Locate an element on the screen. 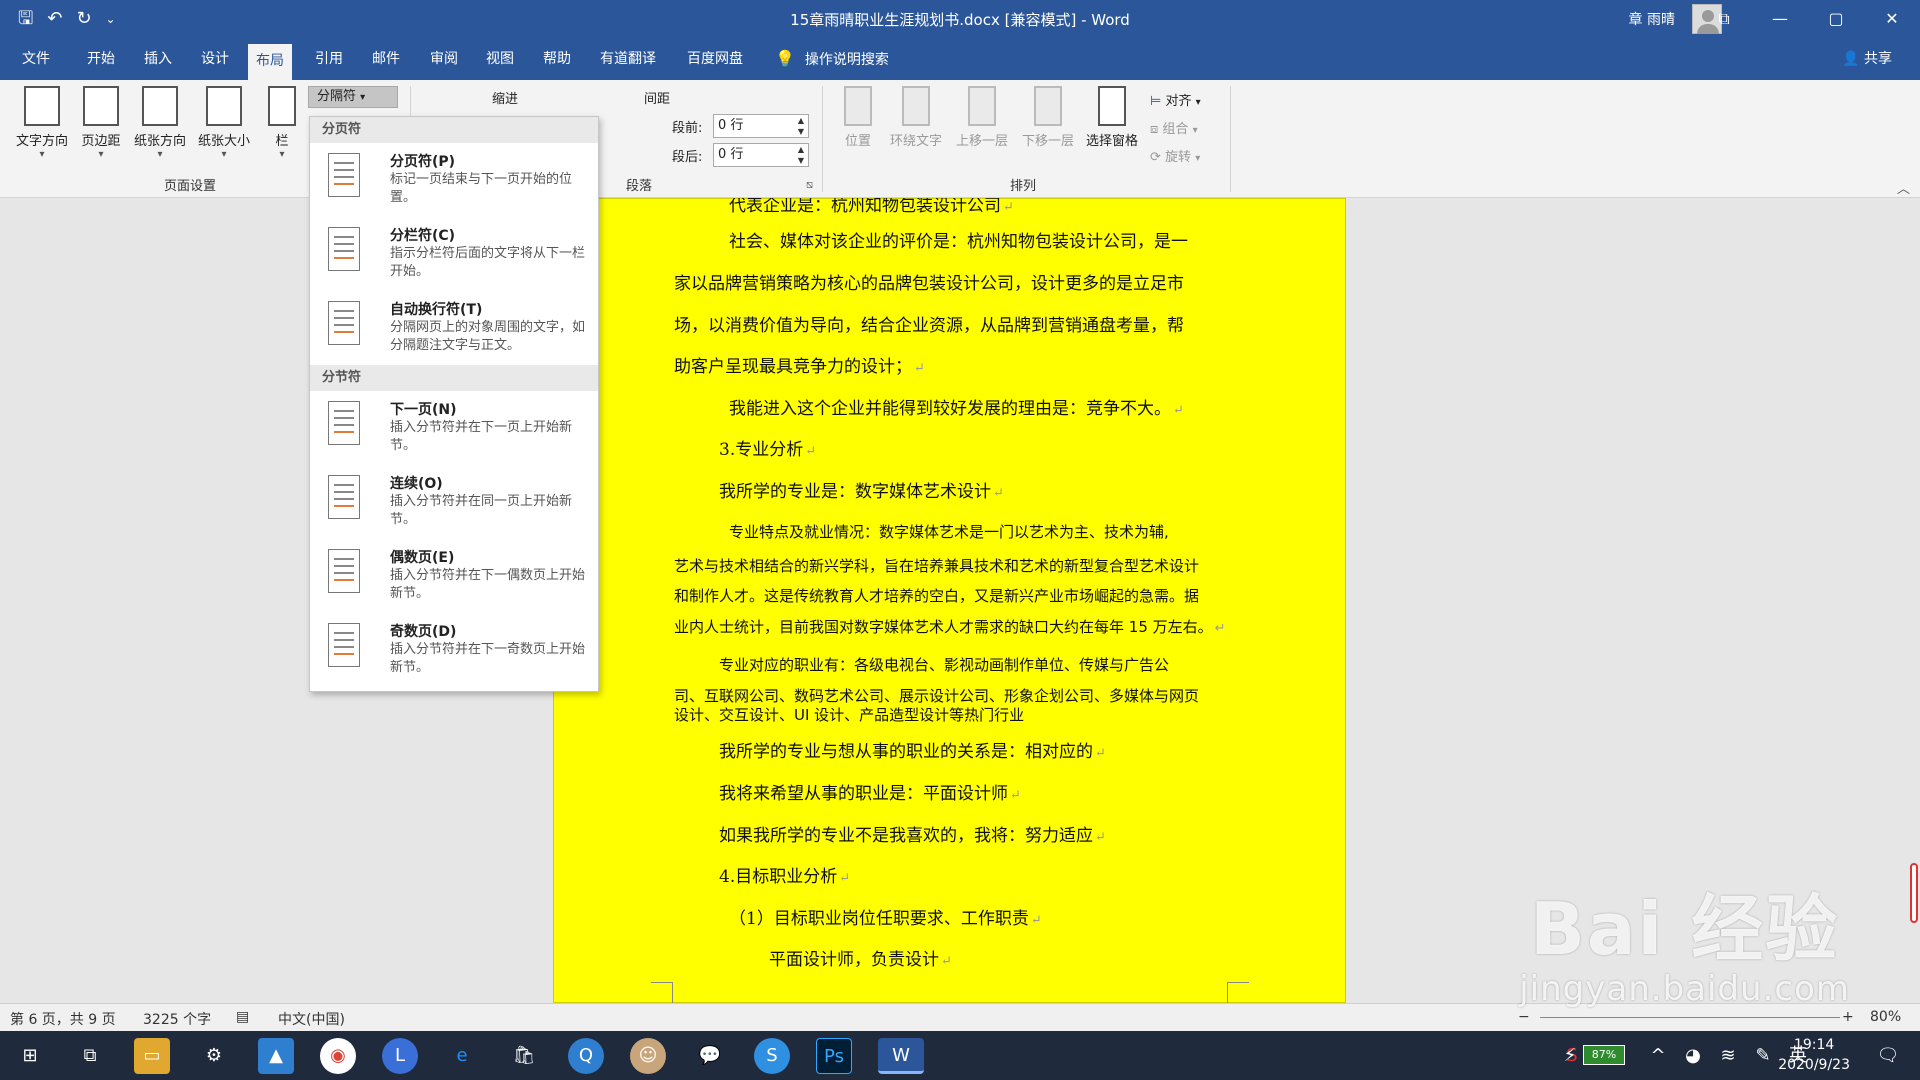 The height and width of the screenshot is (1080, 1920). paragraph: 助客户呈现最具竞争力的设计； ↵ is located at coordinates (799, 364).